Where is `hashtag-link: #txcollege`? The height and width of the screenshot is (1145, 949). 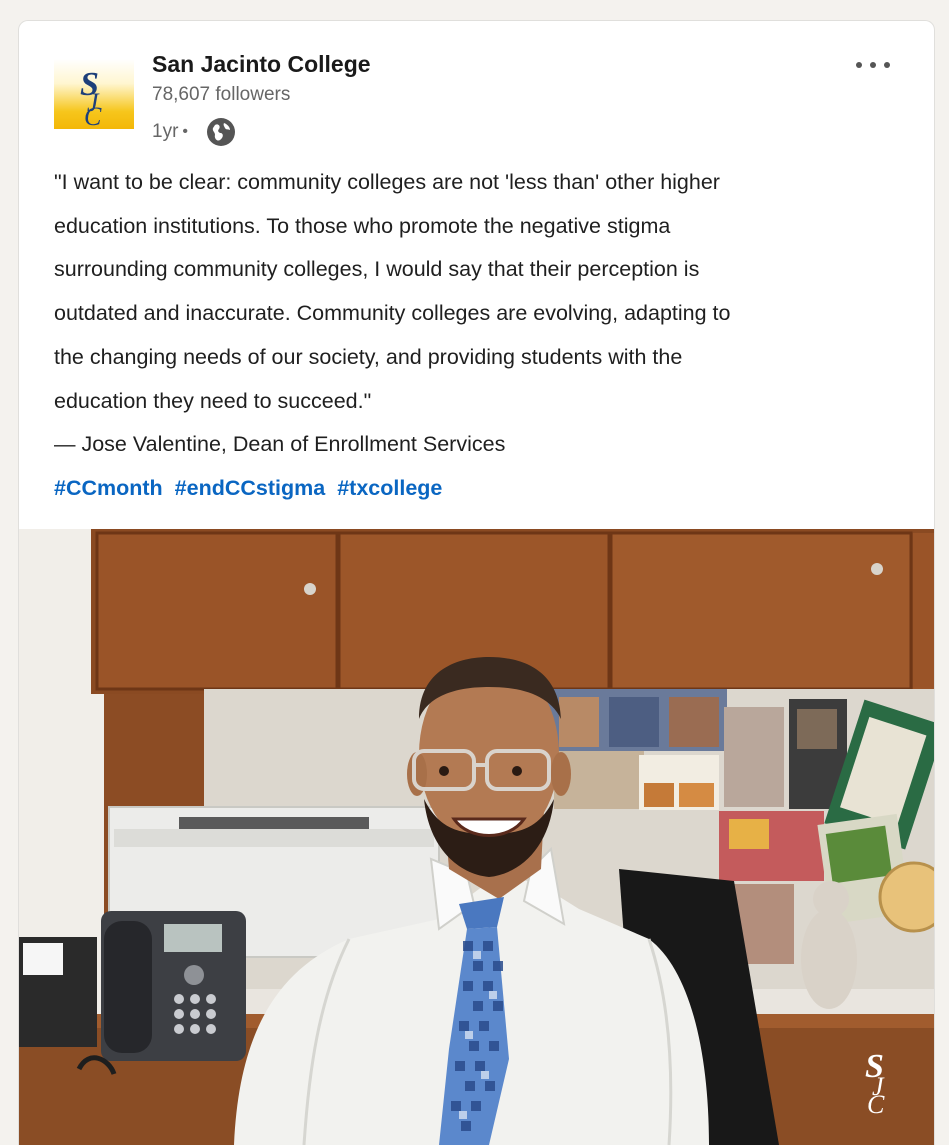
hashtag-link: #txcollege is located at coordinates (389, 488).